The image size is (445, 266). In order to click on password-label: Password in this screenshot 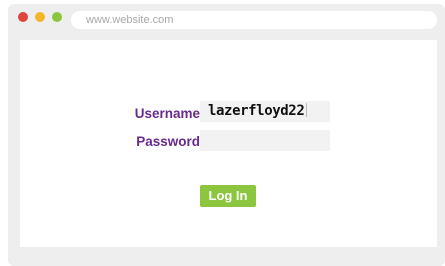, I will do `click(168, 141)`.